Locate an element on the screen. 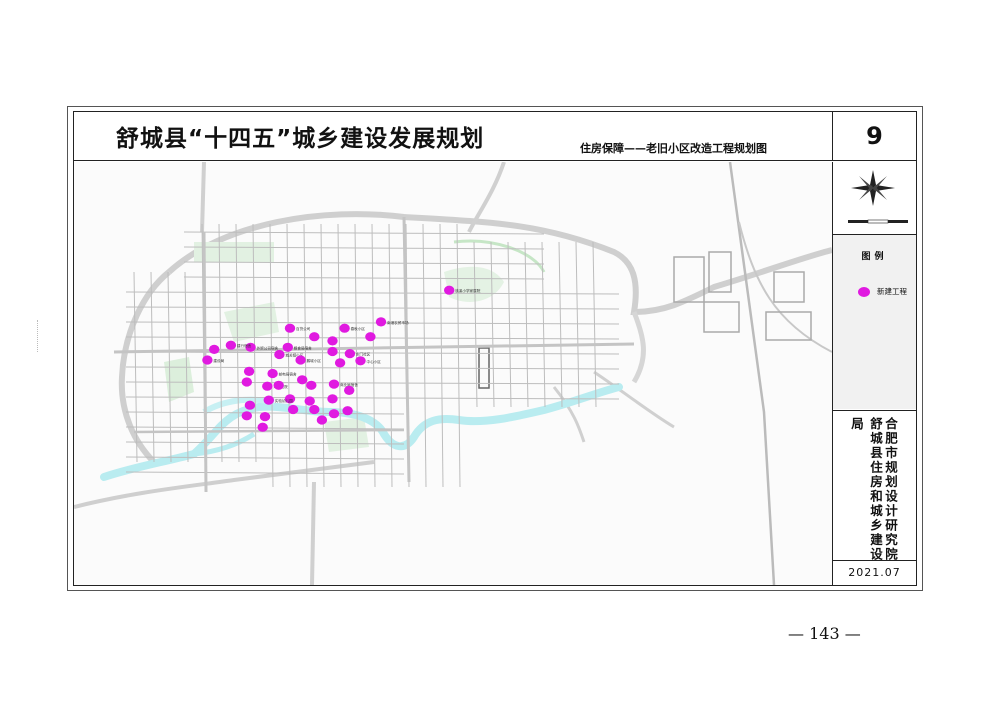 Image resolution: width=1000 pixels, height=706 pixels. legend-title: 图例 is located at coordinates (874, 257).